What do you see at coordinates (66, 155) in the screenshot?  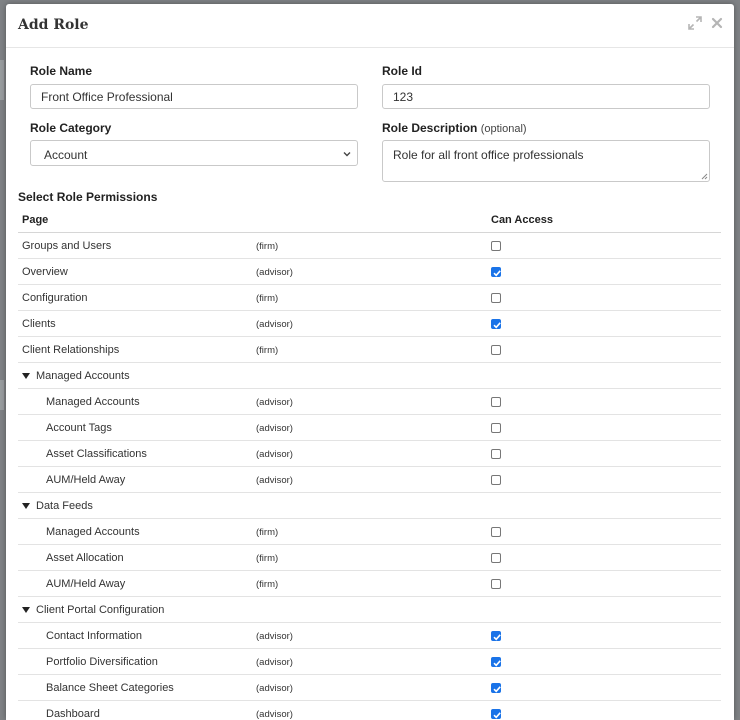 I see `role-category-value: Account` at bounding box center [66, 155].